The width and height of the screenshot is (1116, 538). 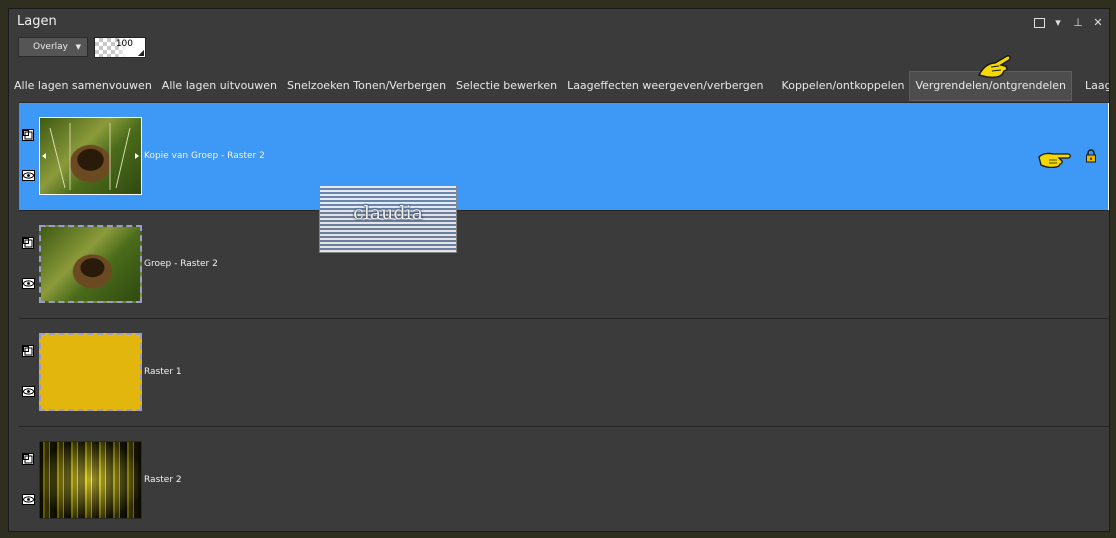 I want to click on opacity-field: 100 ◢, so click(x=120, y=47).